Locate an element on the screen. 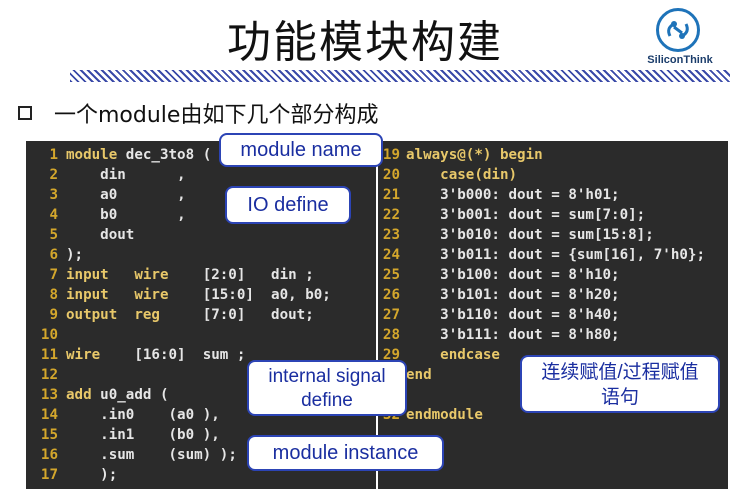 This screenshot has width=730, height=502. code-line: 7 input wire [2:0] din ; is located at coordinates (170, 275).